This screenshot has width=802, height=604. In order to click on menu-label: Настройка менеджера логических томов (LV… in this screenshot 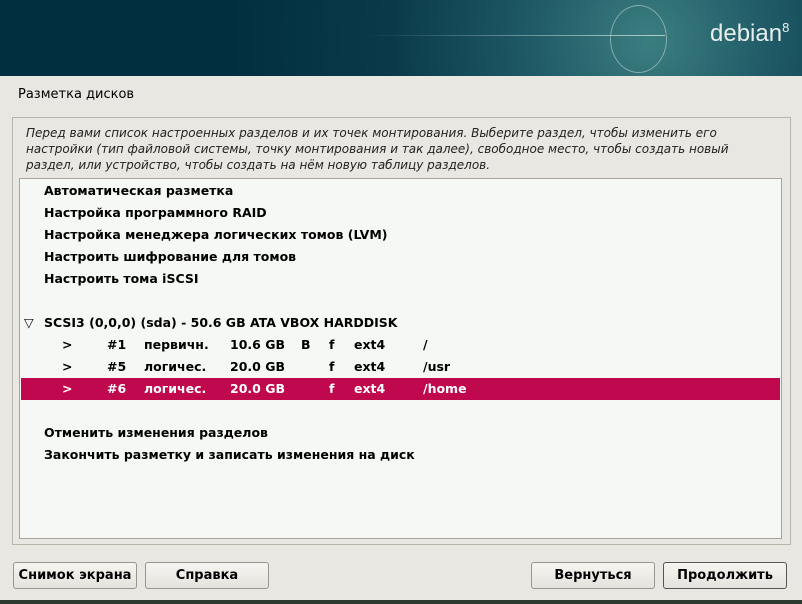, I will do `click(216, 234)`.